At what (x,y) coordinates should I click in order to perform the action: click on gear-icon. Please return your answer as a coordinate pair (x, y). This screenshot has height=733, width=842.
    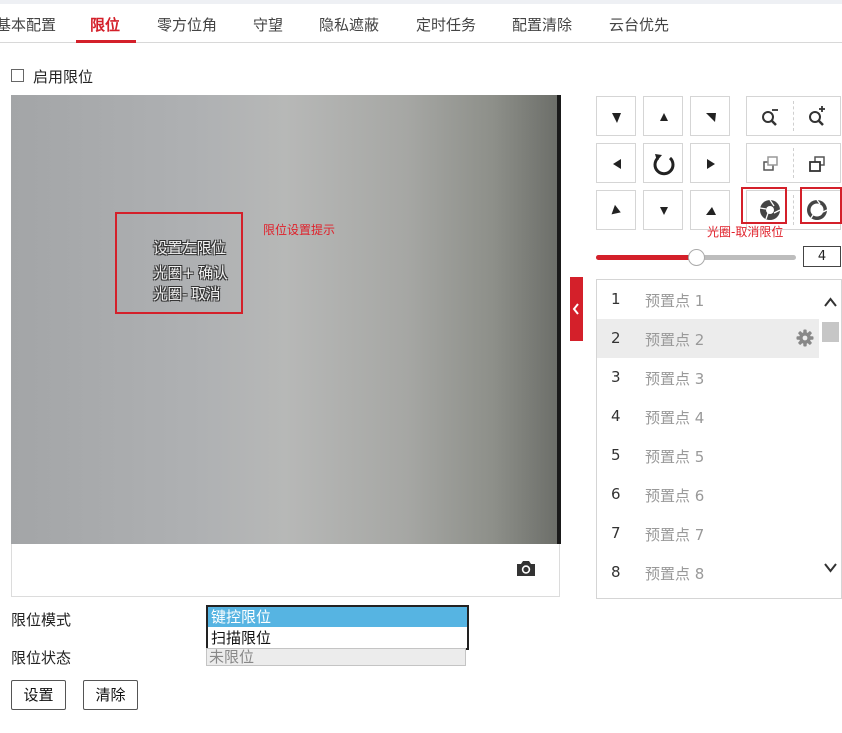
    Looking at the image, I should click on (805, 338).